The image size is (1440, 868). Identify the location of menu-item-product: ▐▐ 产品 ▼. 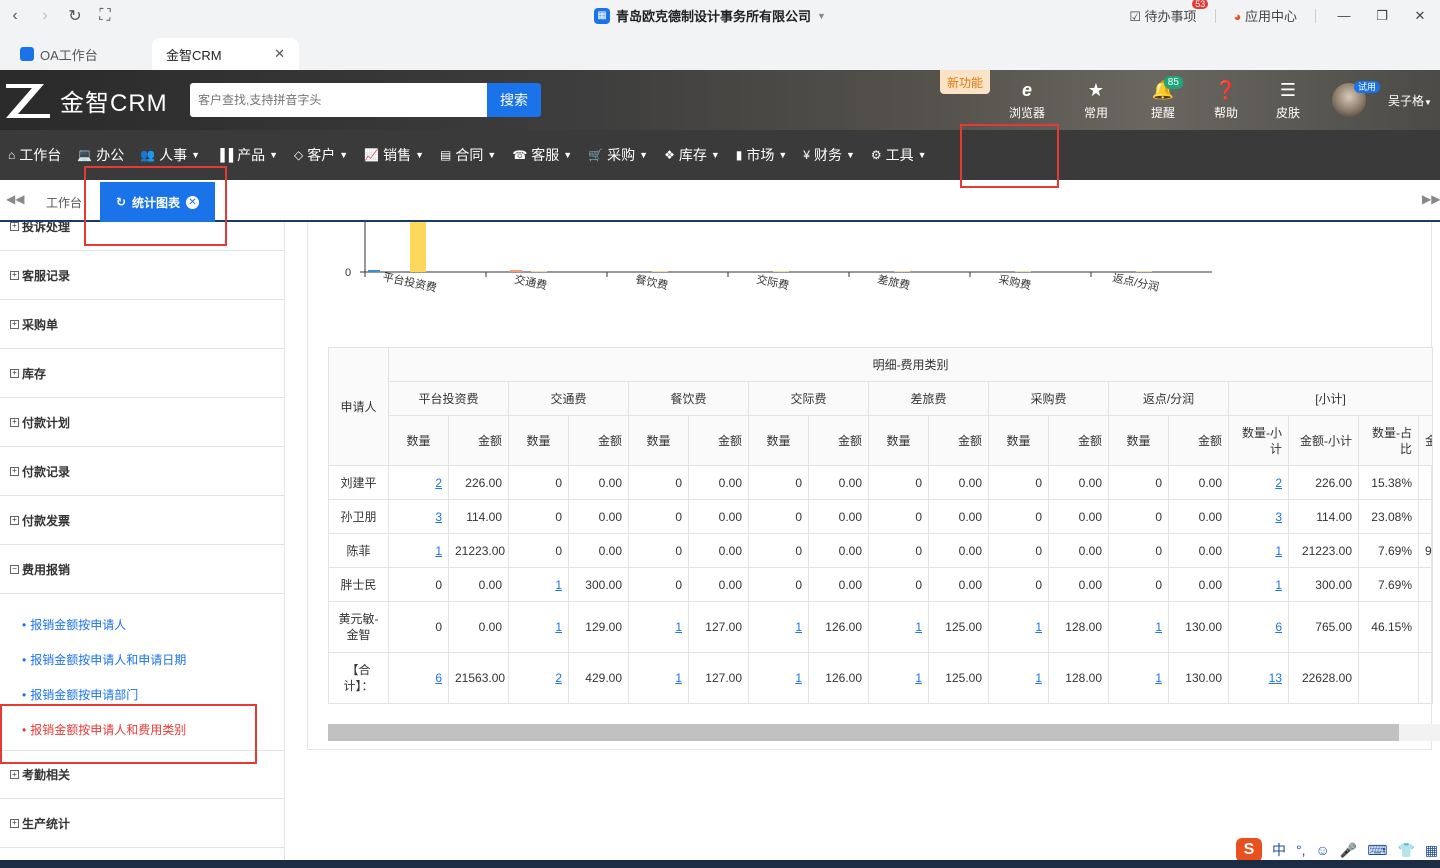
(247, 155).